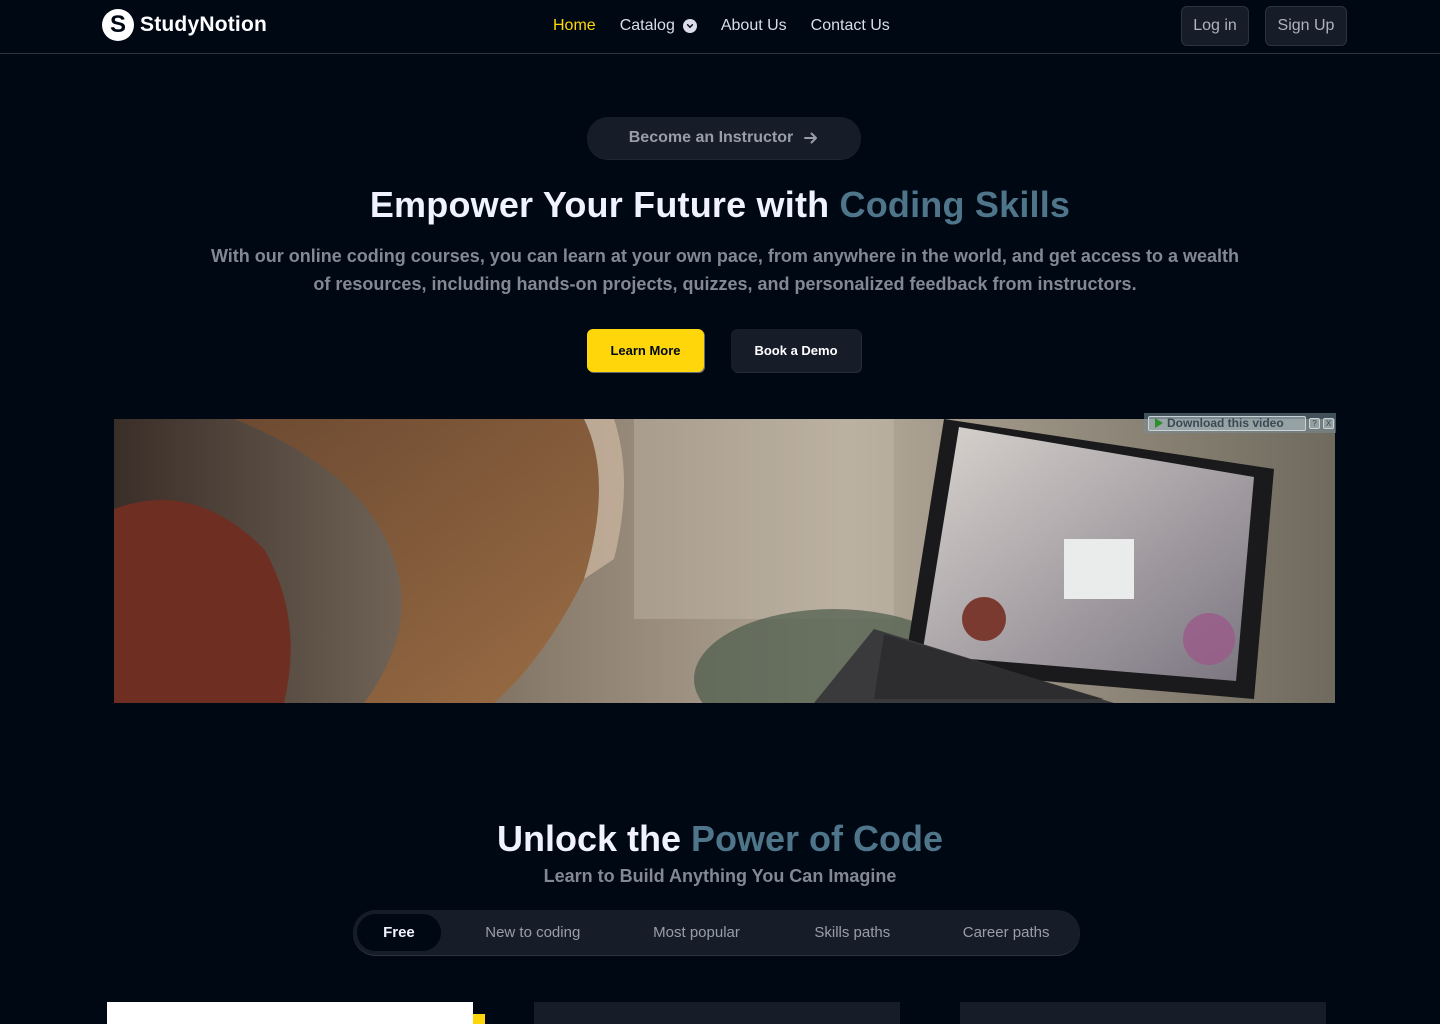 The height and width of the screenshot is (1024, 1440). Describe the element at coordinates (720, 876) in the screenshot. I see `section-subtitle: Learn to Build Anything You Can Imagine` at that location.